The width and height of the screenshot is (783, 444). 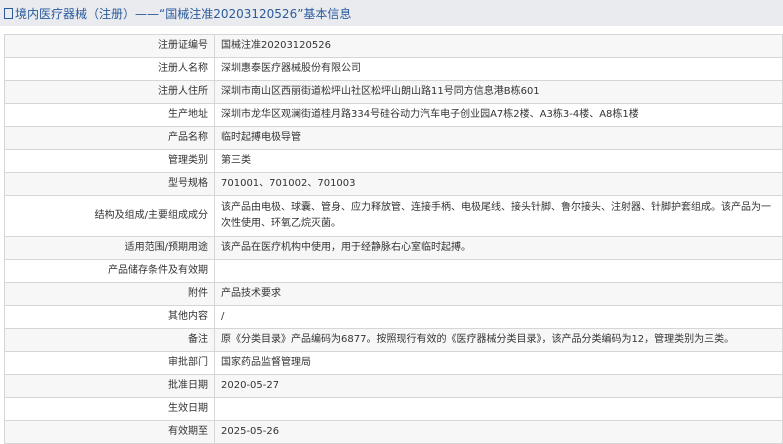 I want to click on table-row: 产品储存条件及有效期, so click(x=393, y=271).